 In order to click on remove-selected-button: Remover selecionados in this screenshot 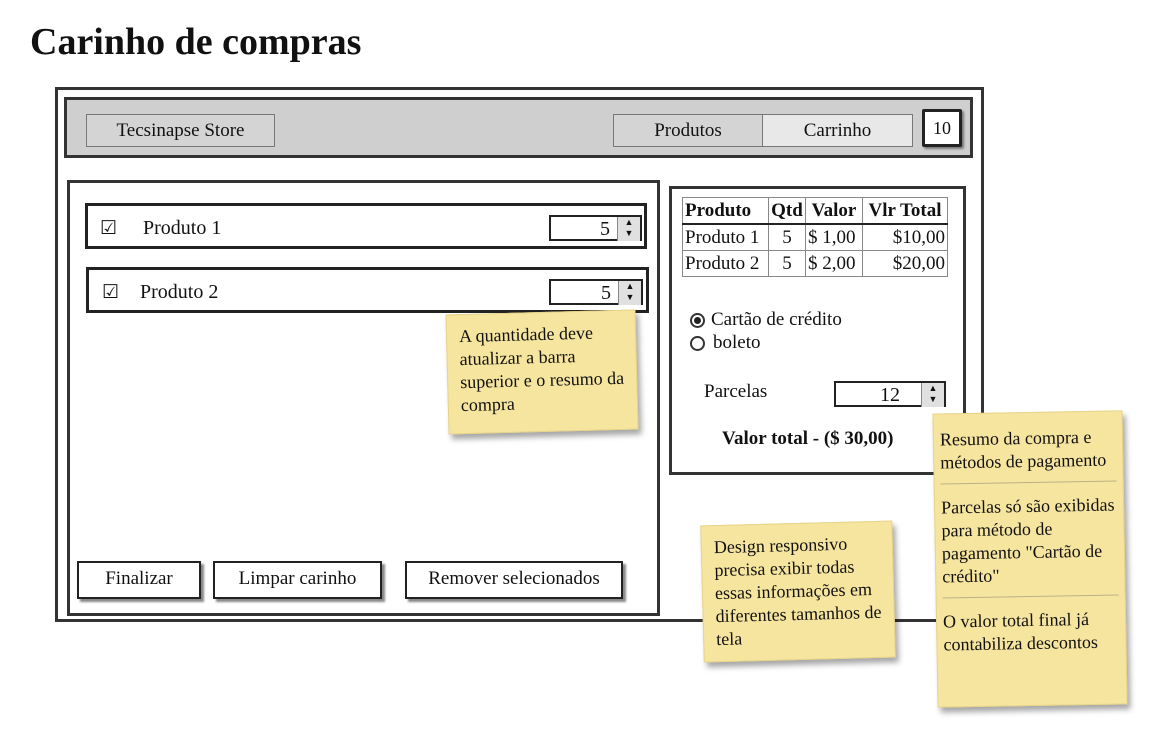, I will do `click(514, 580)`.